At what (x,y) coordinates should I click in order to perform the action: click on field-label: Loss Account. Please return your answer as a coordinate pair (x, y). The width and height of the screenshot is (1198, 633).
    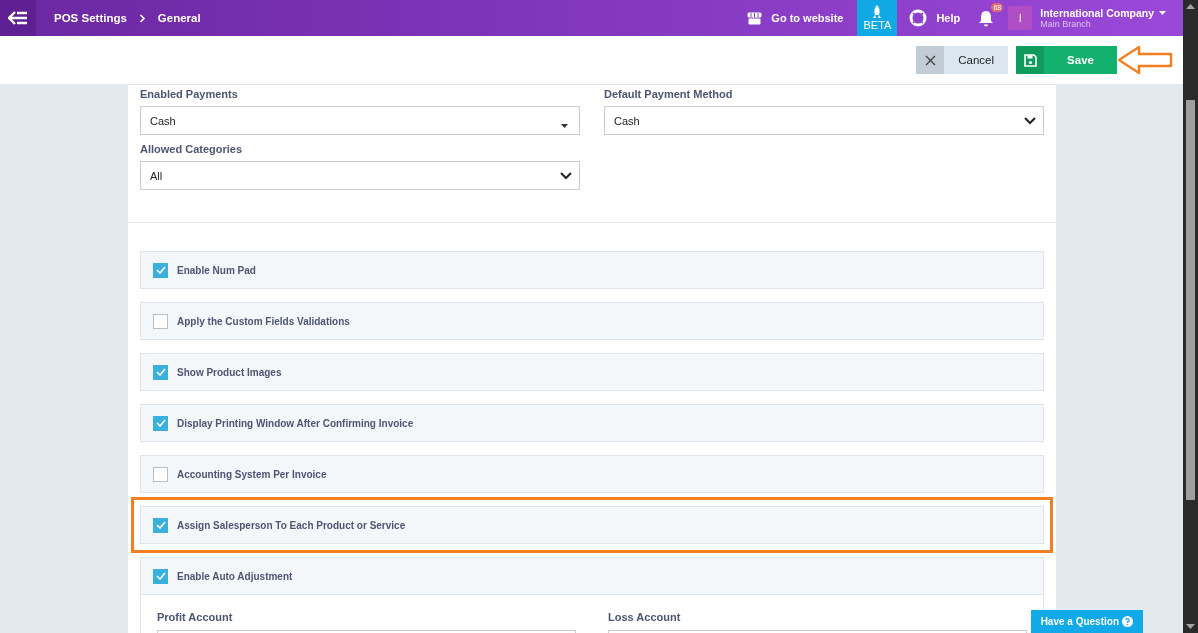
    Looking at the image, I should click on (645, 617).